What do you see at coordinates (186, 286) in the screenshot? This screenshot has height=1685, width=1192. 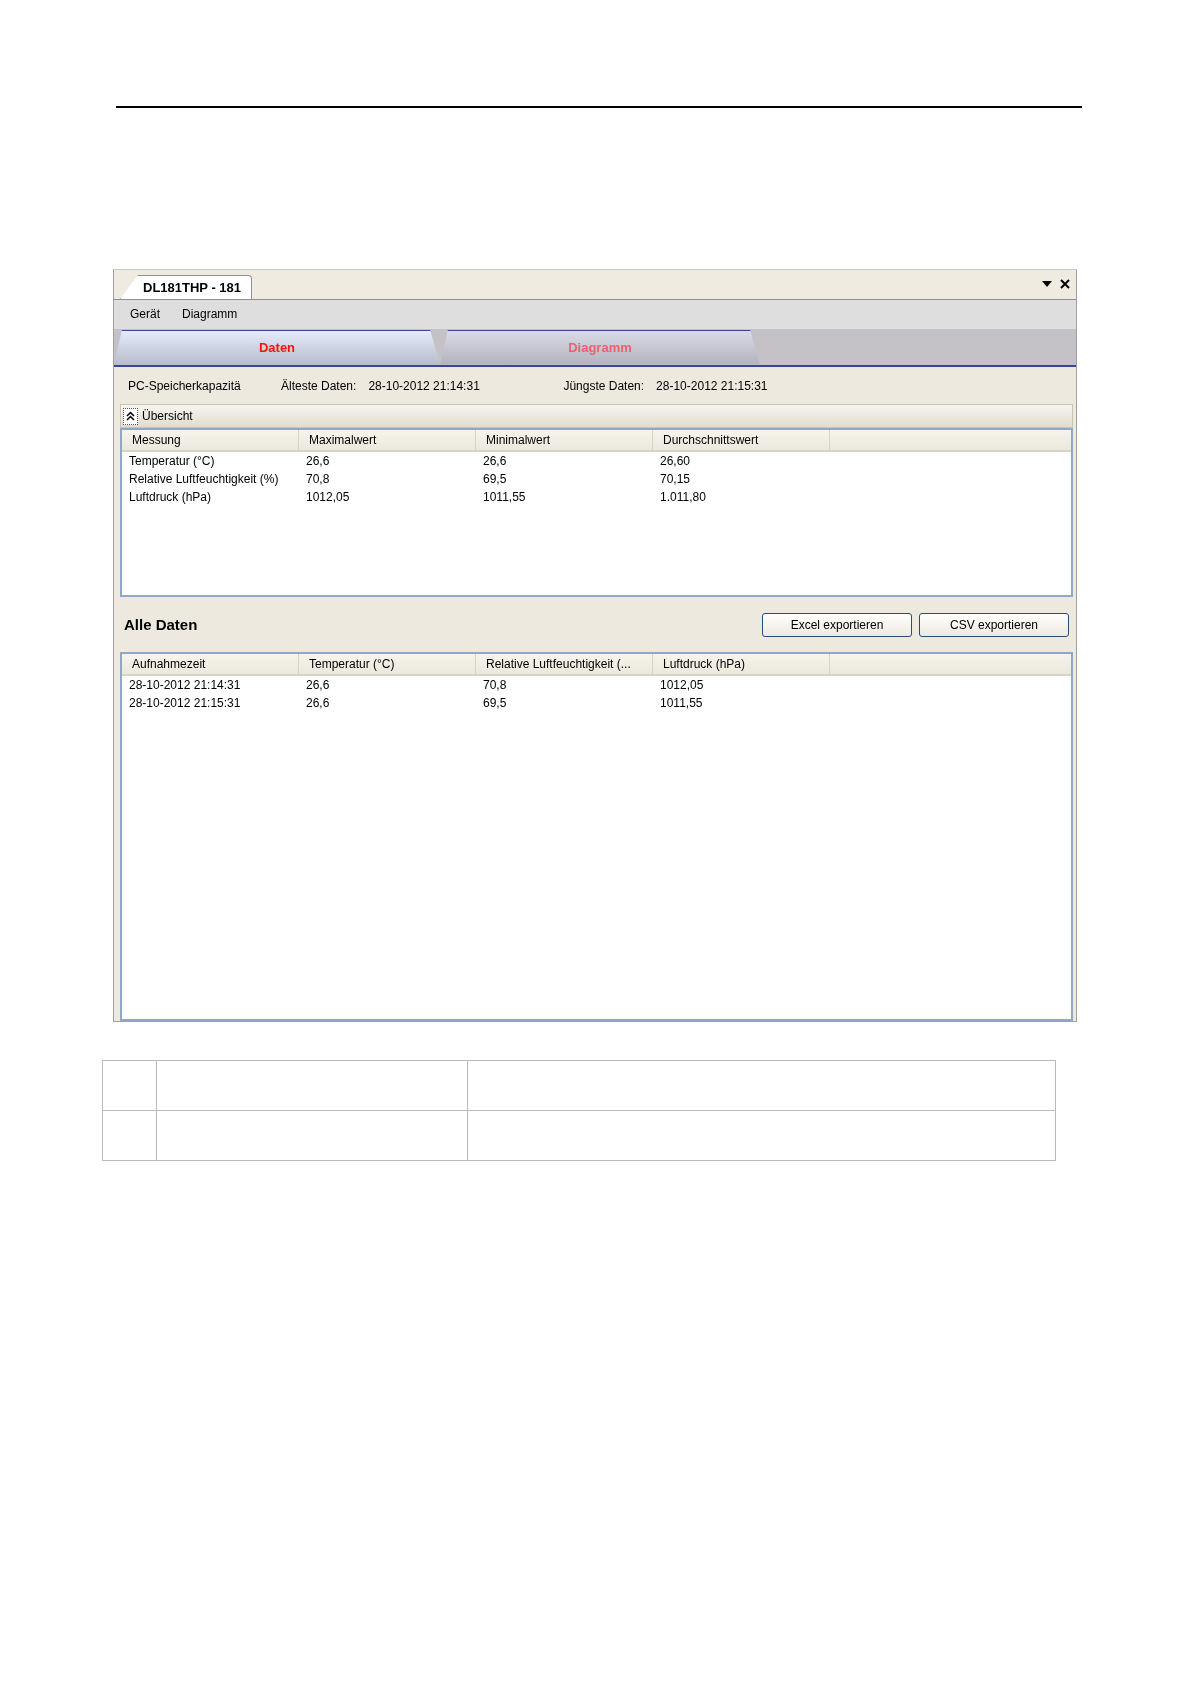 I see `document-tab: DL181THP - 181` at bounding box center [186, 286].